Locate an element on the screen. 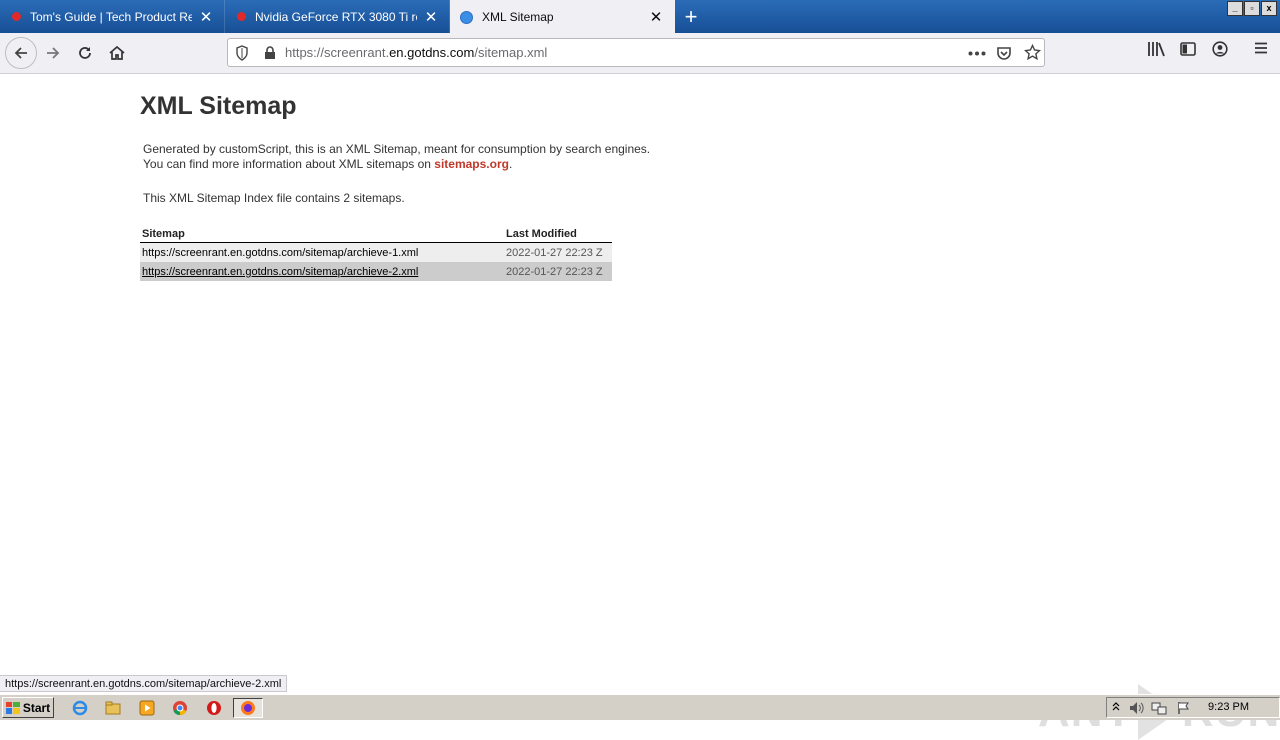 The image size is (1280, 740). page-actions-more-icon is located at coordinates (977, 53).